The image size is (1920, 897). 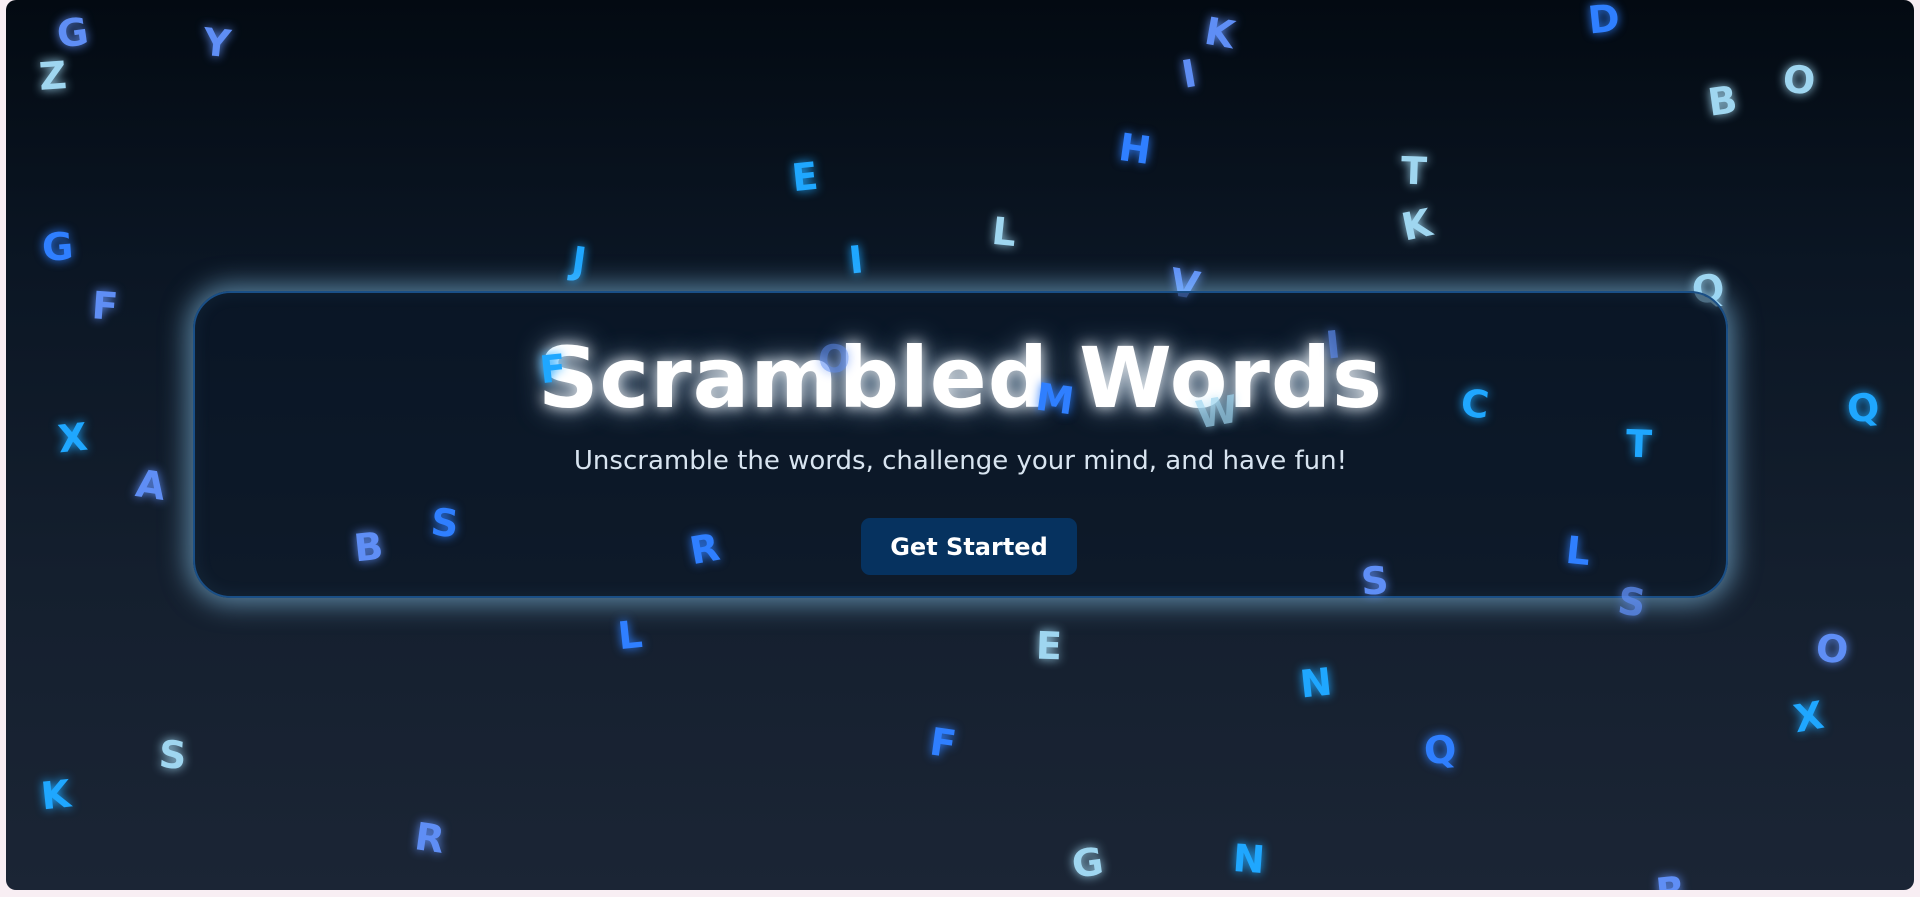 I want to click on floating-letter: Z, so click(x=53, y=76).